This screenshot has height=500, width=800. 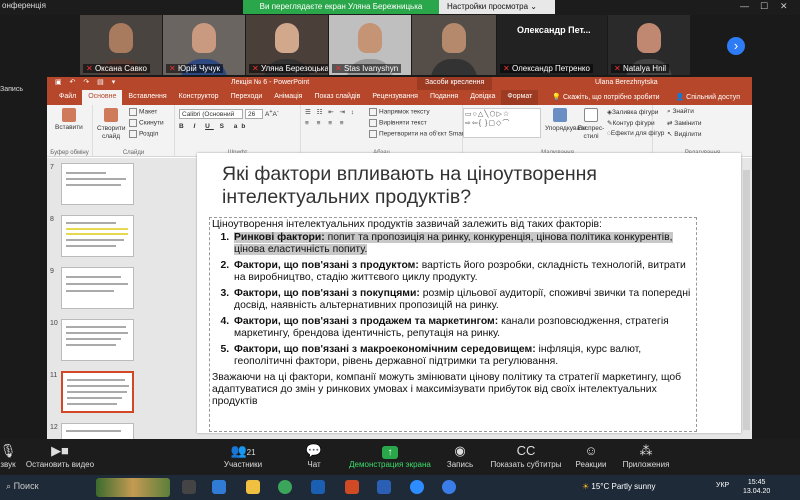 I want to click on thumb-number: 12, so click(x=54, y=427).